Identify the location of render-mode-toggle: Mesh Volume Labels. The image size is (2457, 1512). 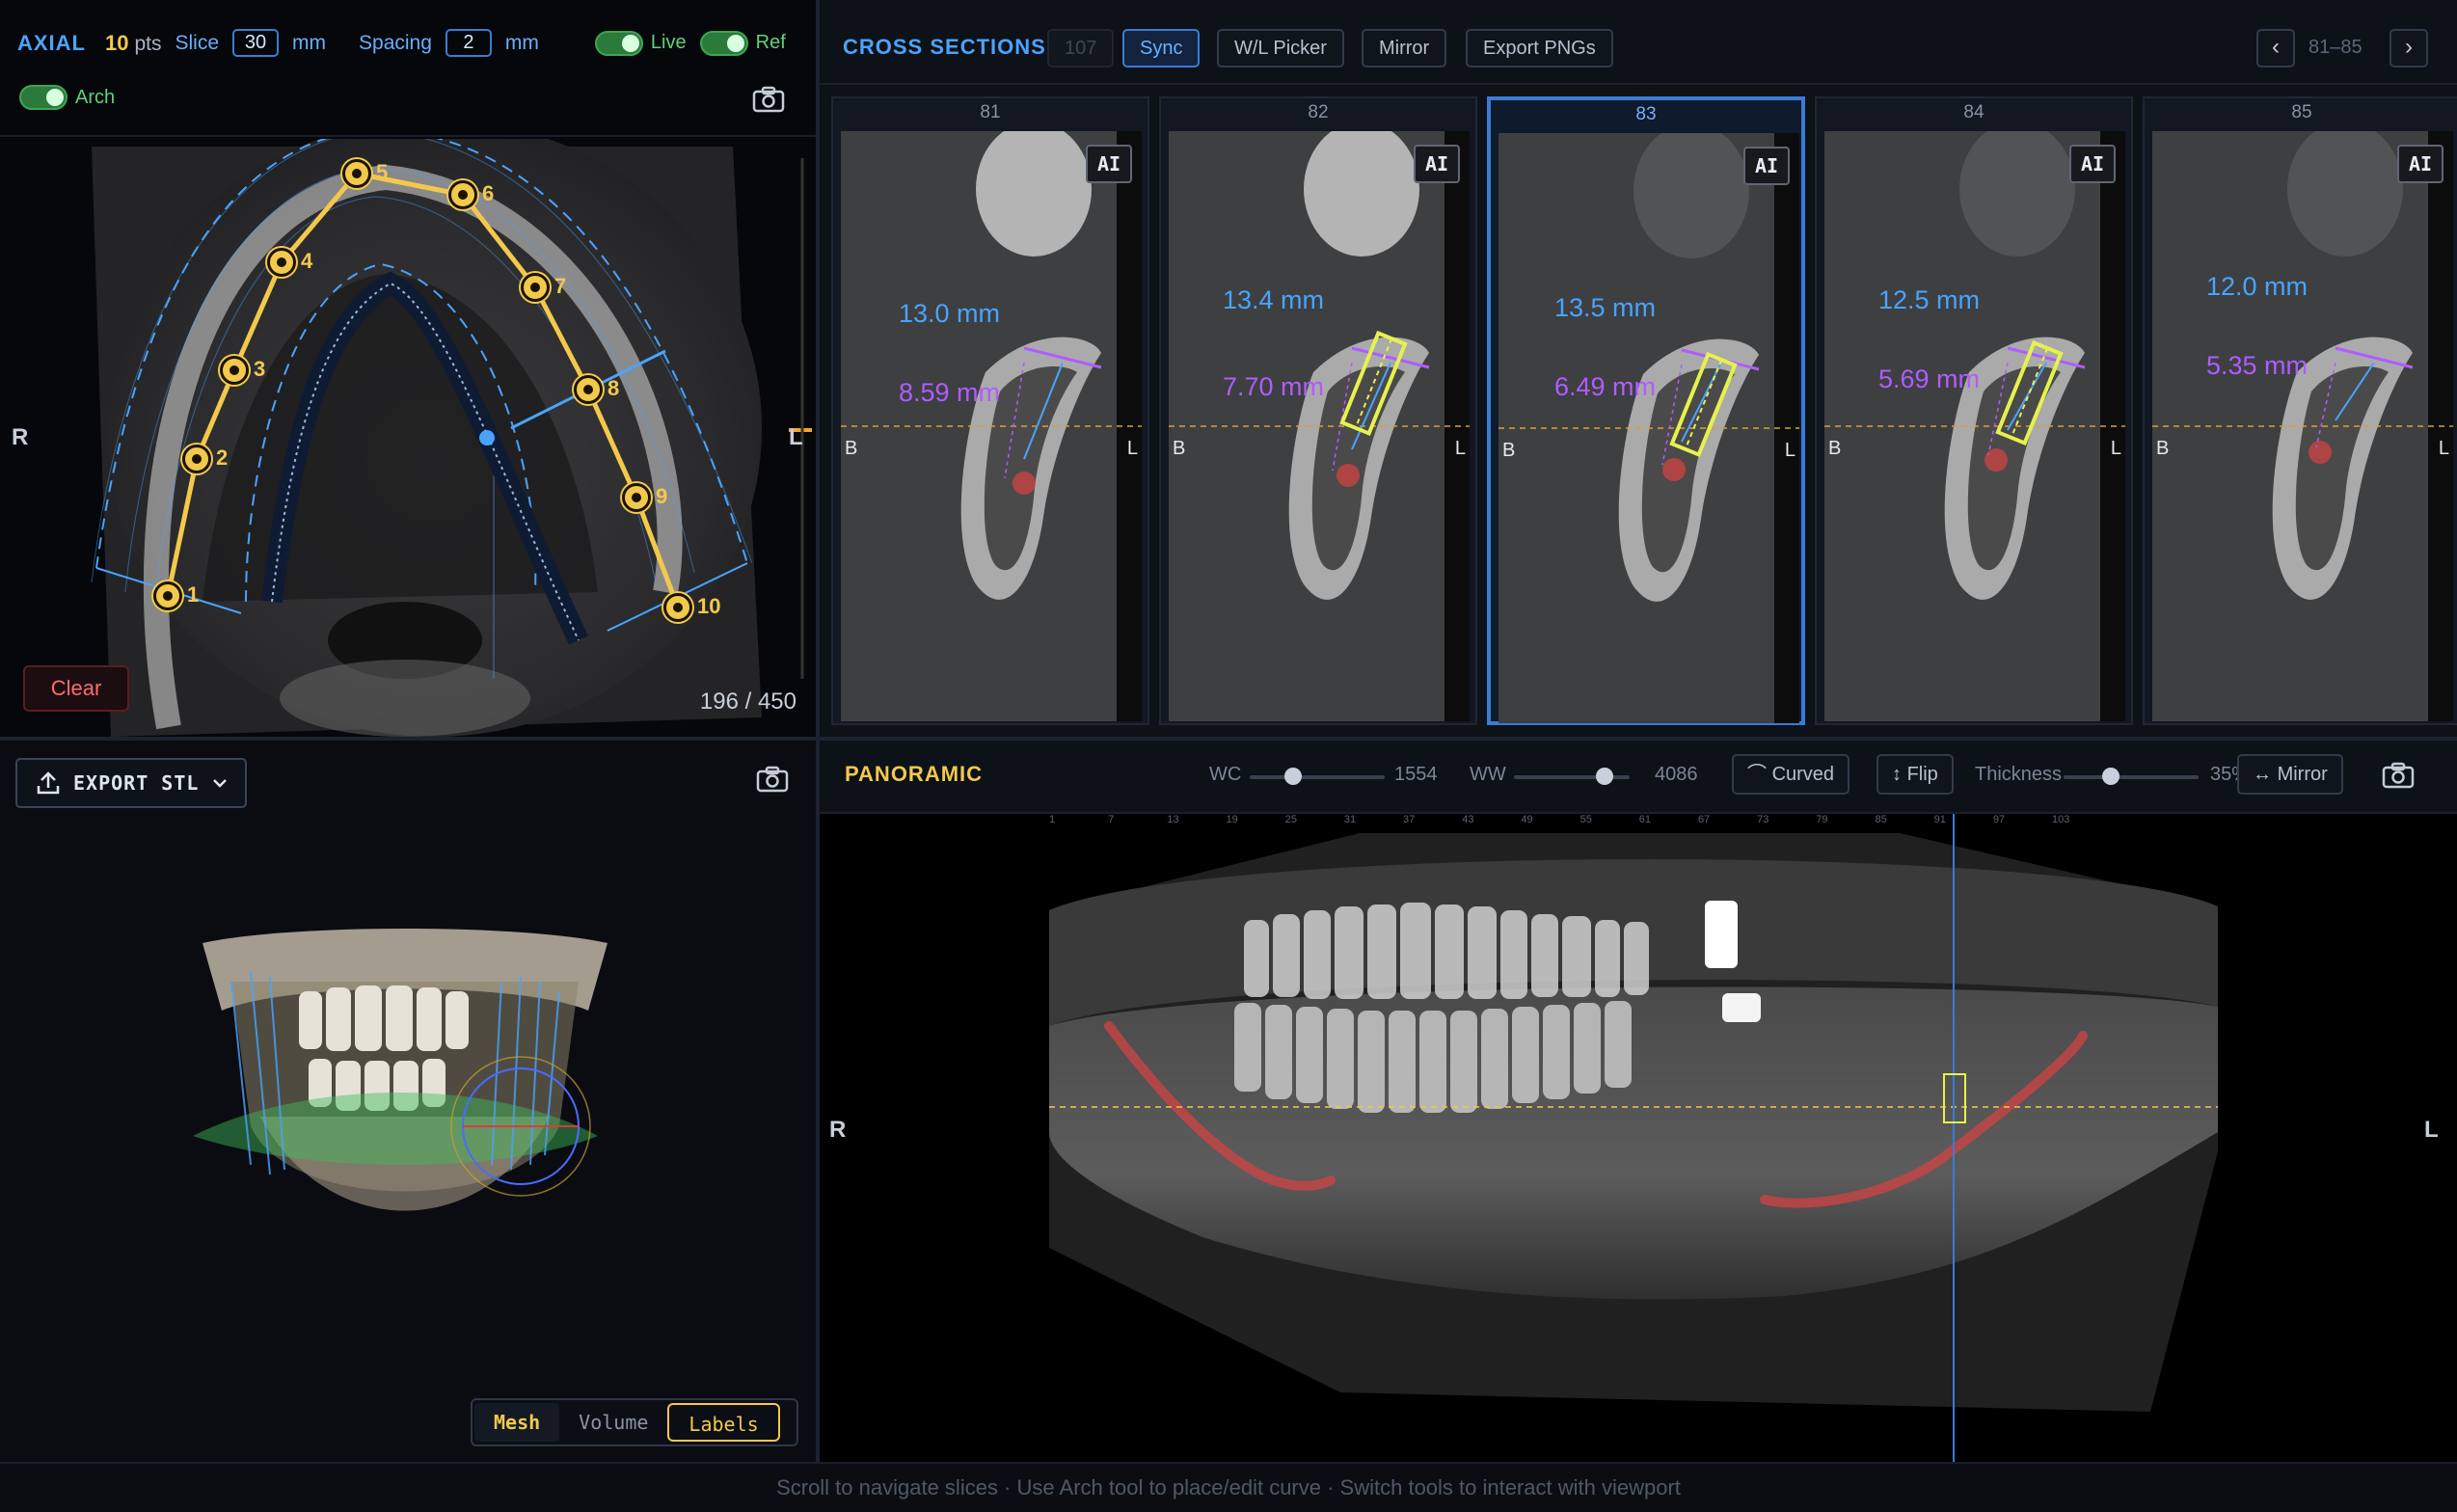
(634, 1422).